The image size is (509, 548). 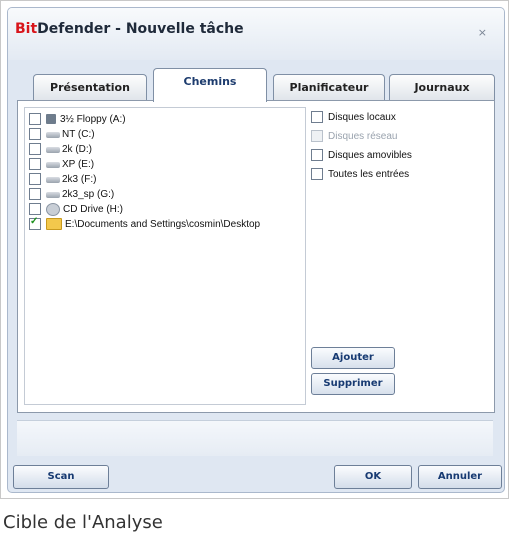 I want to click on list-item: 2k (D:), so click(x=60, y=149).